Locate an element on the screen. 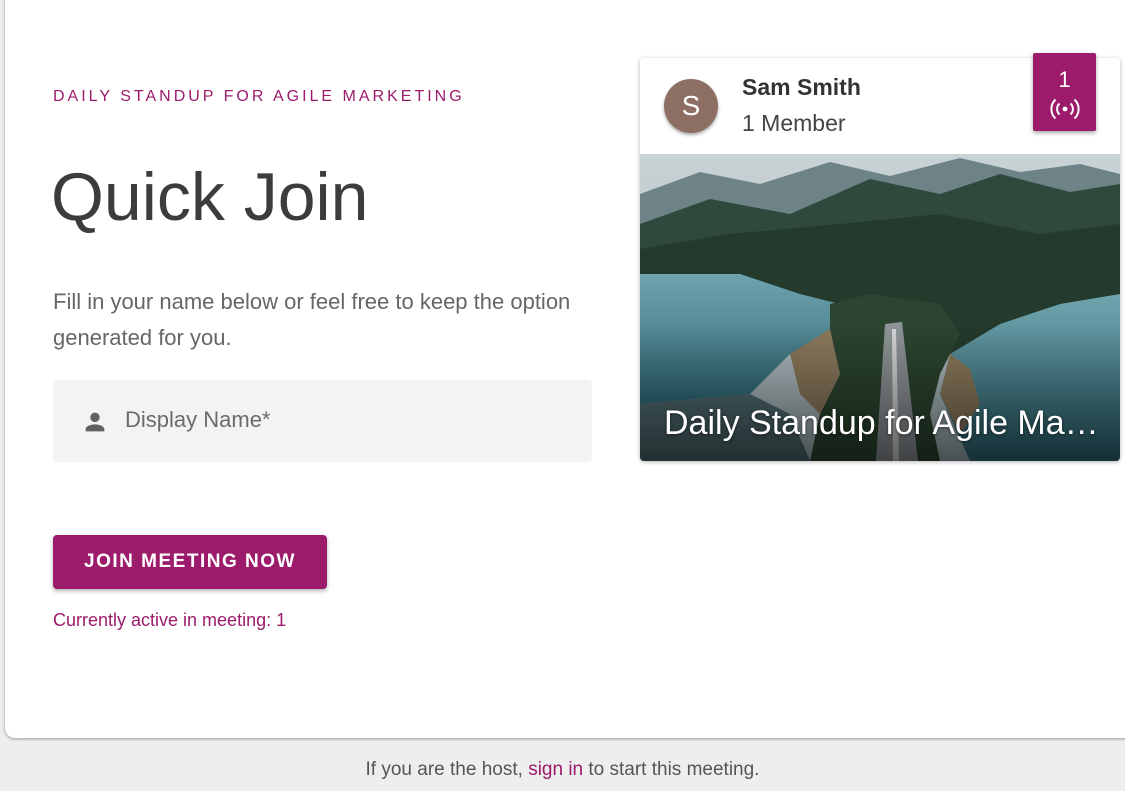 This screenshot has width=1125, height=791. live-participants-badge: 1 is located at coordinates (1064, 92).